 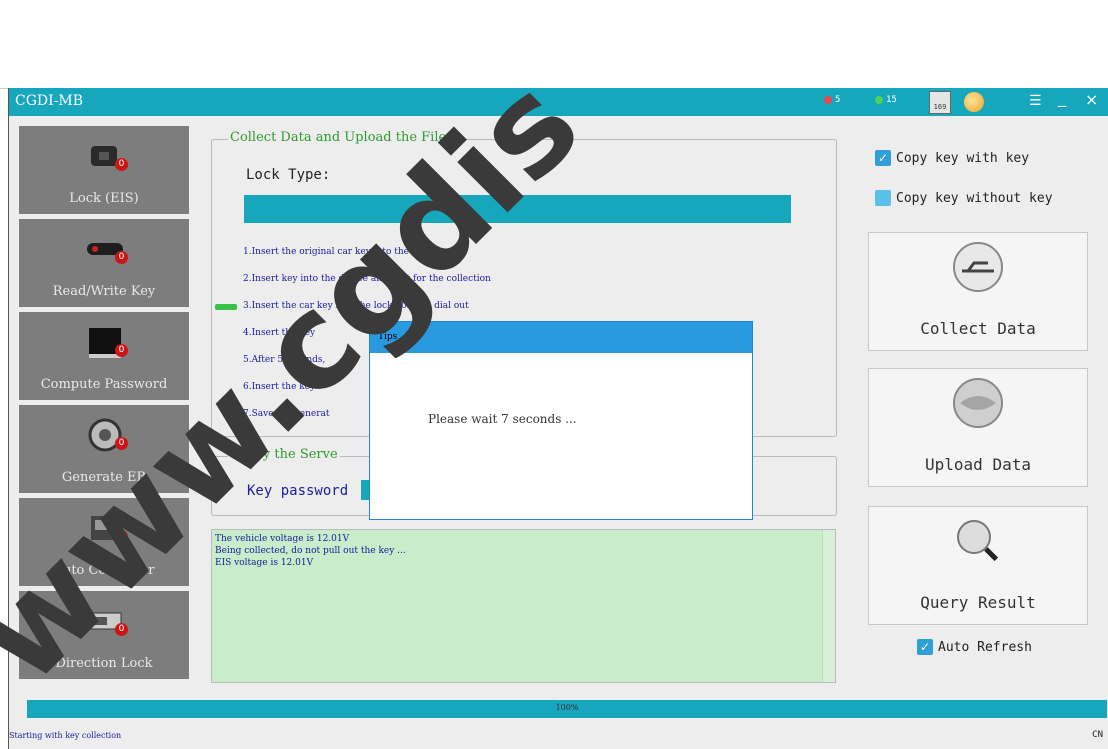 What do you see at coordinates (104, 198) in the screenshot?
I see `sidebar-item-label: Lock (EIS)` at bounding box center [104, 198].